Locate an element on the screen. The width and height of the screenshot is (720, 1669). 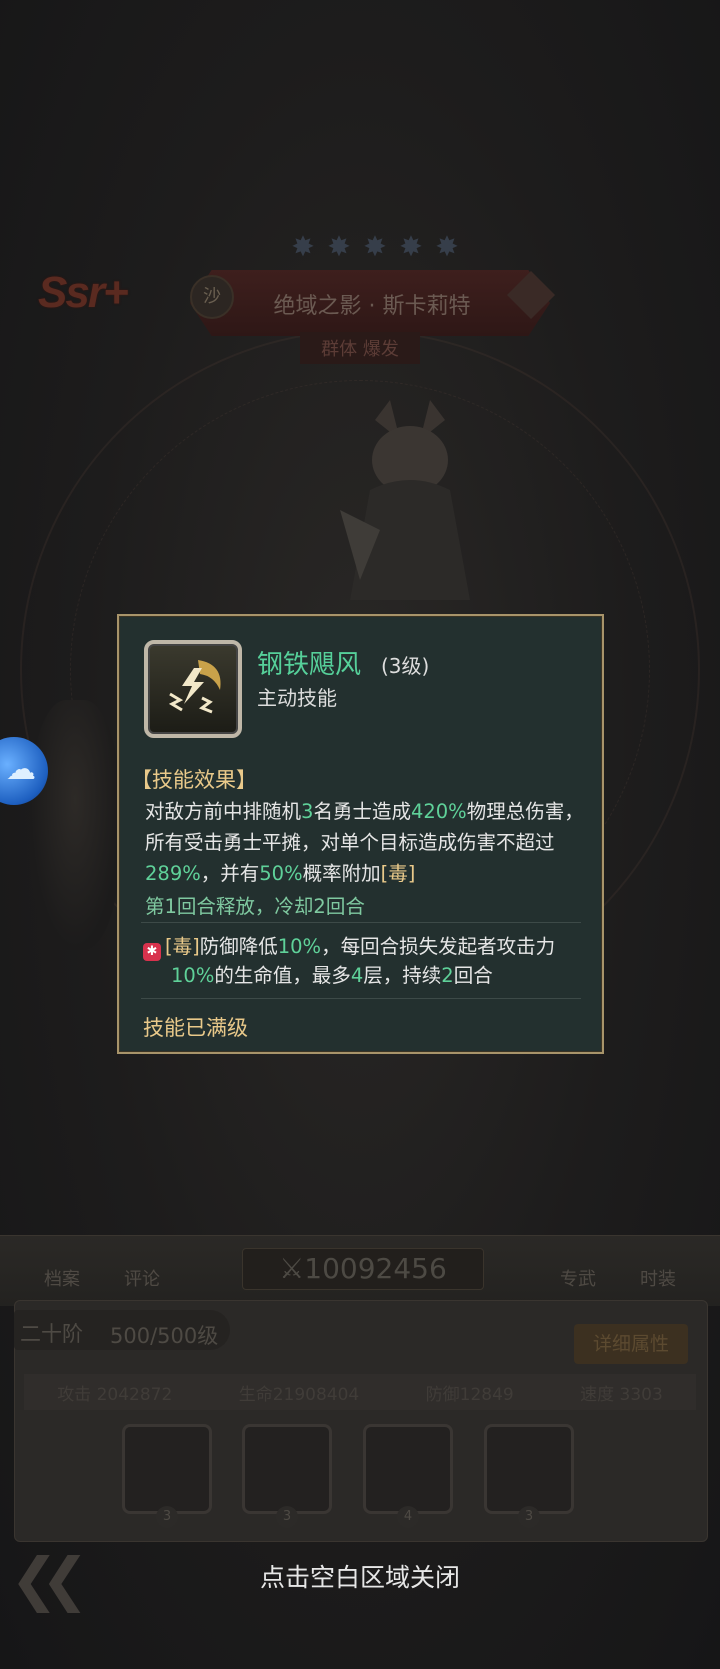
tab-archive: 档案 is located at coordinates (62, 1278).